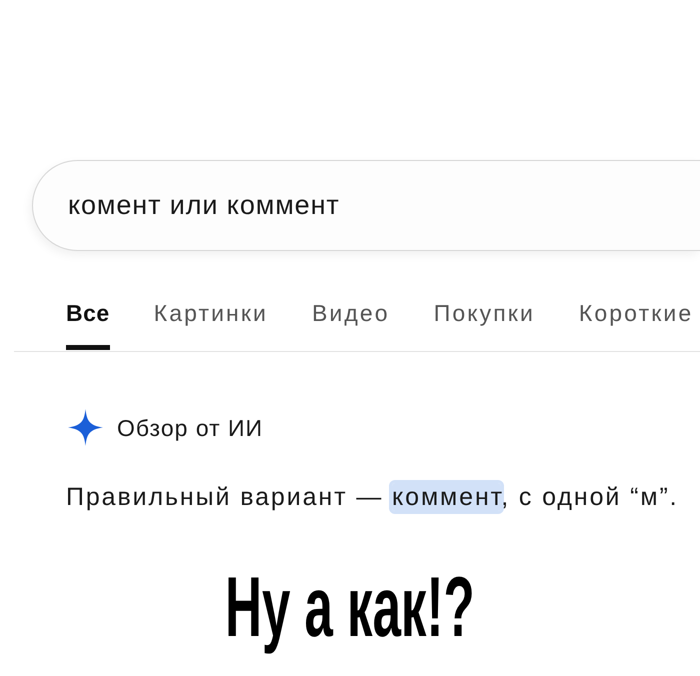 The width and height of the screenshot is (700, 676). What do you see at coordinates (350, 608) in the screenshot?
I see `caption-text: Ну а как!?` at bounding box center [350, 608].